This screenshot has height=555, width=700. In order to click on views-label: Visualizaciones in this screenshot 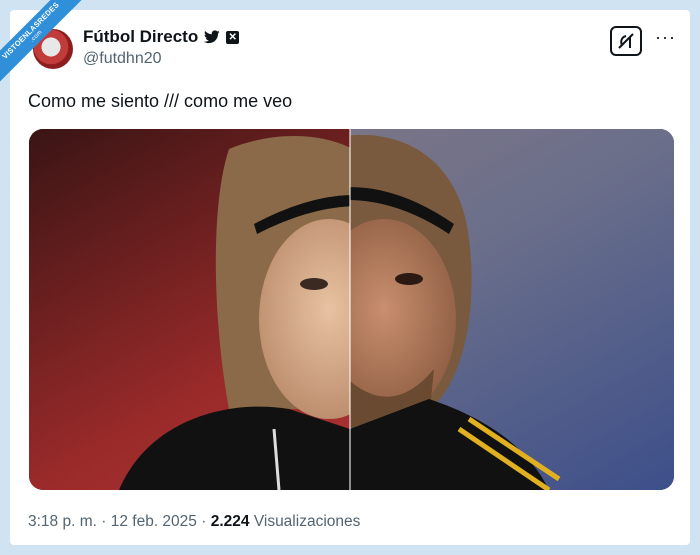, I will do `click(307, 521)`.